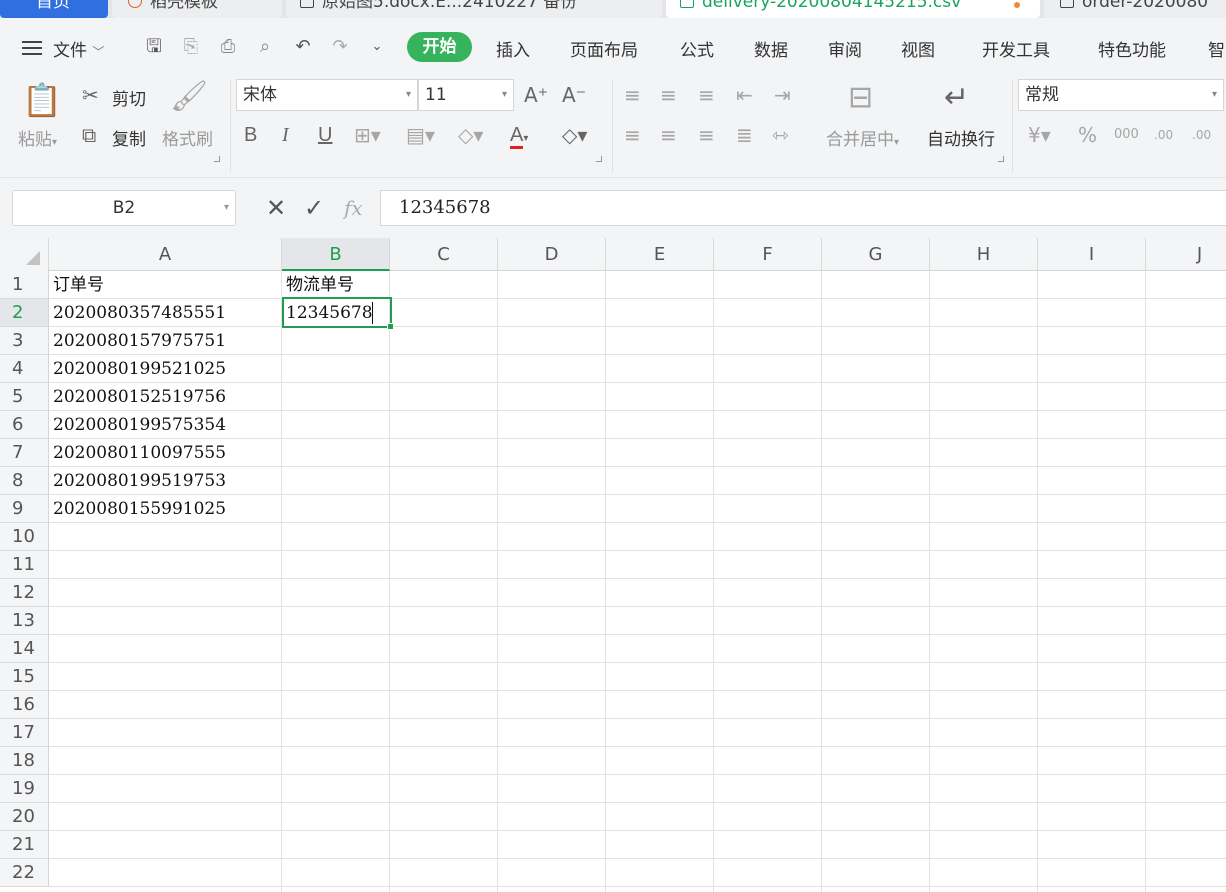  I want to click on tab-review: 审阅, so click(845, 48).